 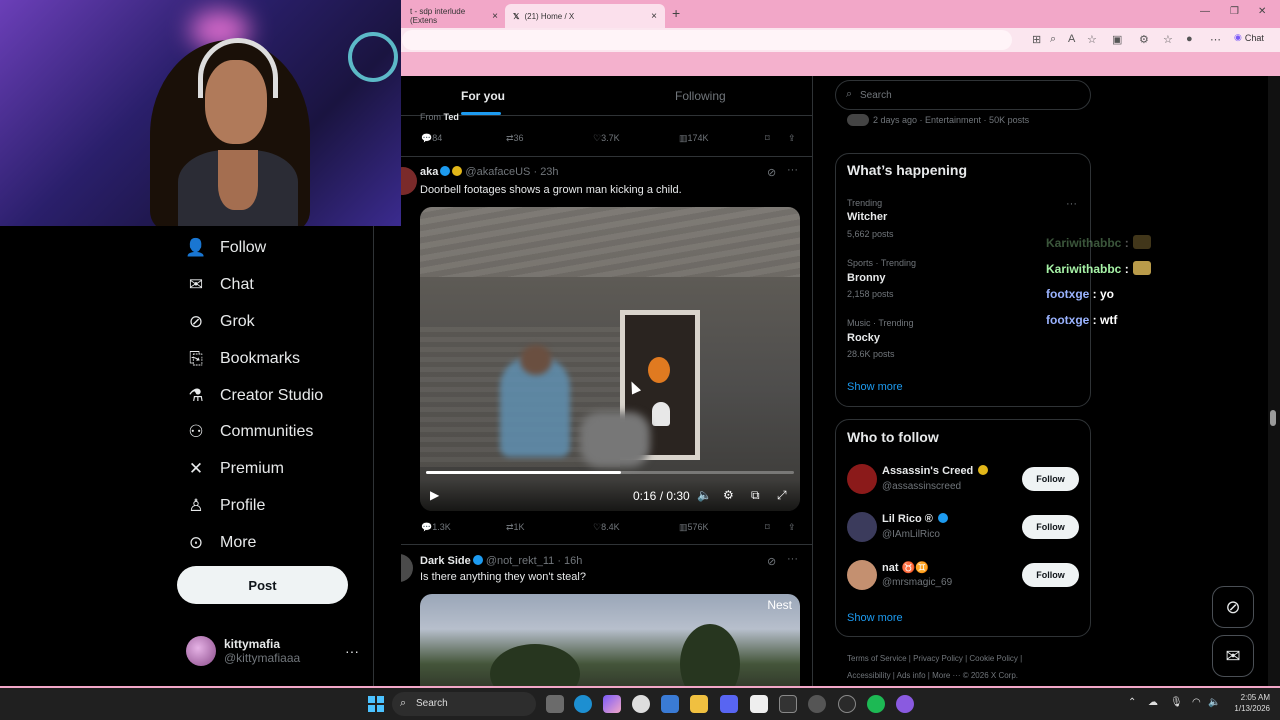 What do you see at coordinates (262, 585) in the screenshot?
I see `post-button: Post` at bounding box center [262, 585].